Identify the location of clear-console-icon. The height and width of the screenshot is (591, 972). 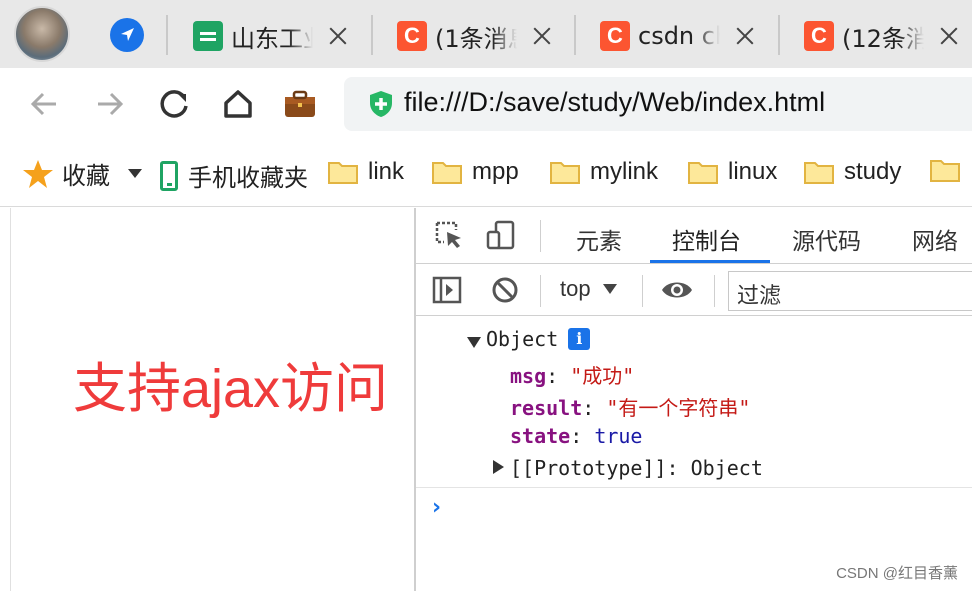
(505, 290).